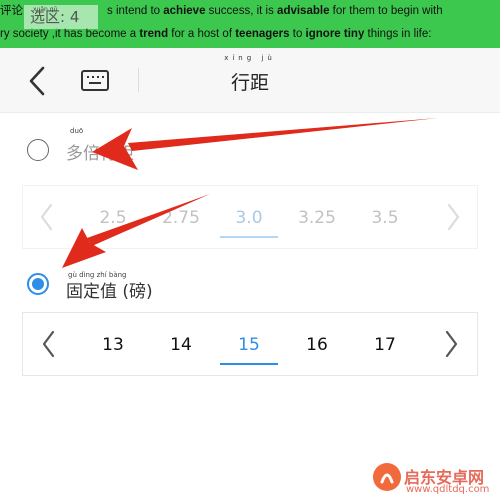 The height and width of the screenshot is (500, 500). I want to click on page-title: 行距, so click(249, 83).